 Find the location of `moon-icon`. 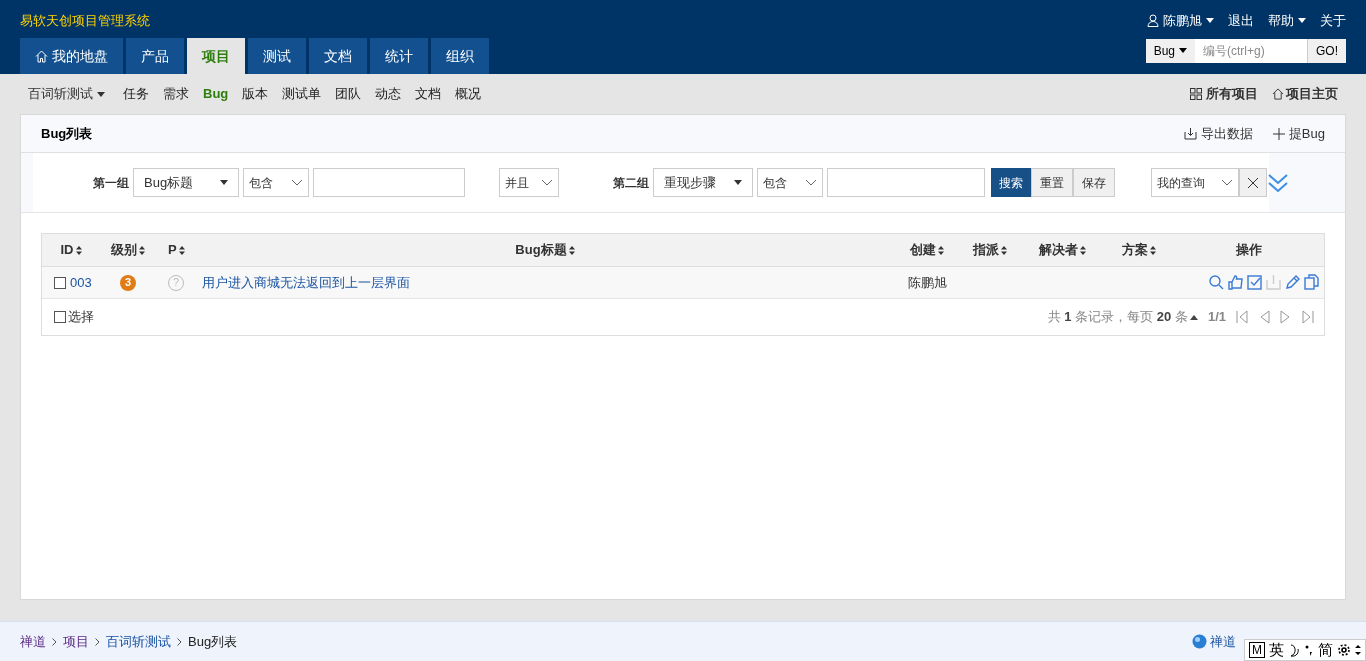

moon-icon is located at coordinates (1294, 650).